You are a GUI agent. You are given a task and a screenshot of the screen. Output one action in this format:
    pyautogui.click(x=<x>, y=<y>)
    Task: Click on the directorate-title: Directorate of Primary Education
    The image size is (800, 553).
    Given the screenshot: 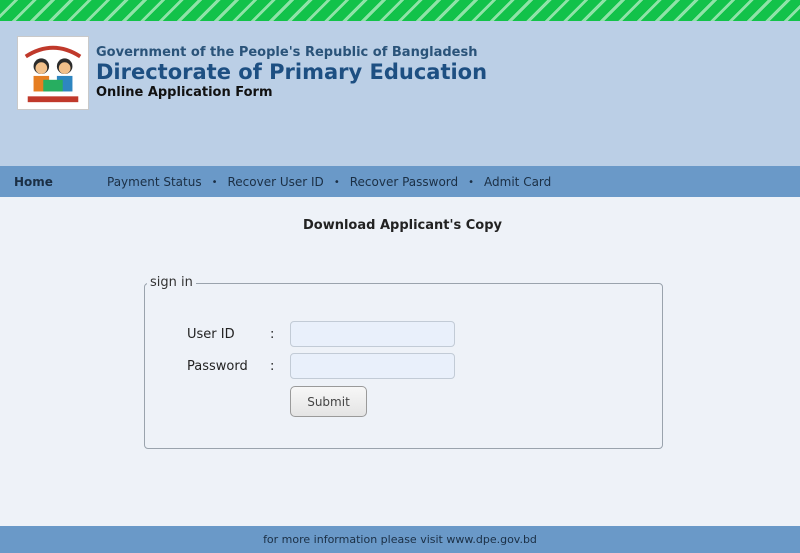 What is the action you would take?
    pyautogui.click(x=292, y=72)
    